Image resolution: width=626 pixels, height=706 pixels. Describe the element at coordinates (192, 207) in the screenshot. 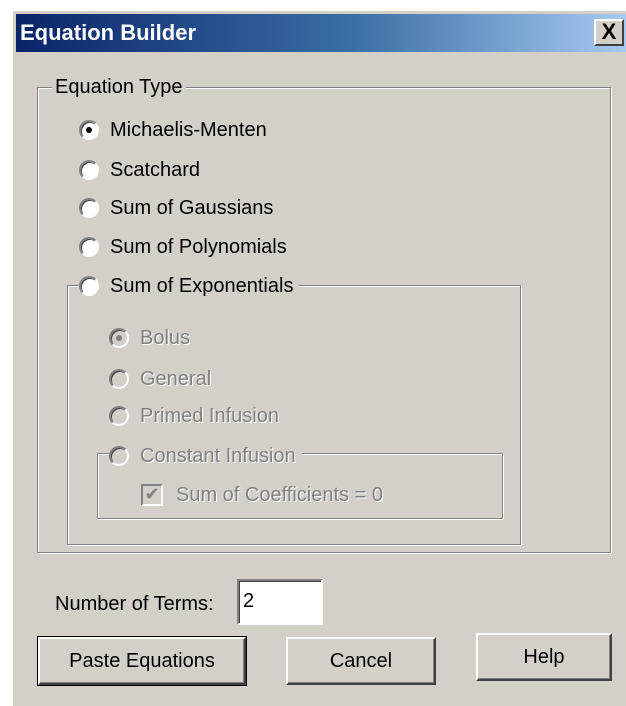

I see `radio-label: Sum of Gaussians` at that location.